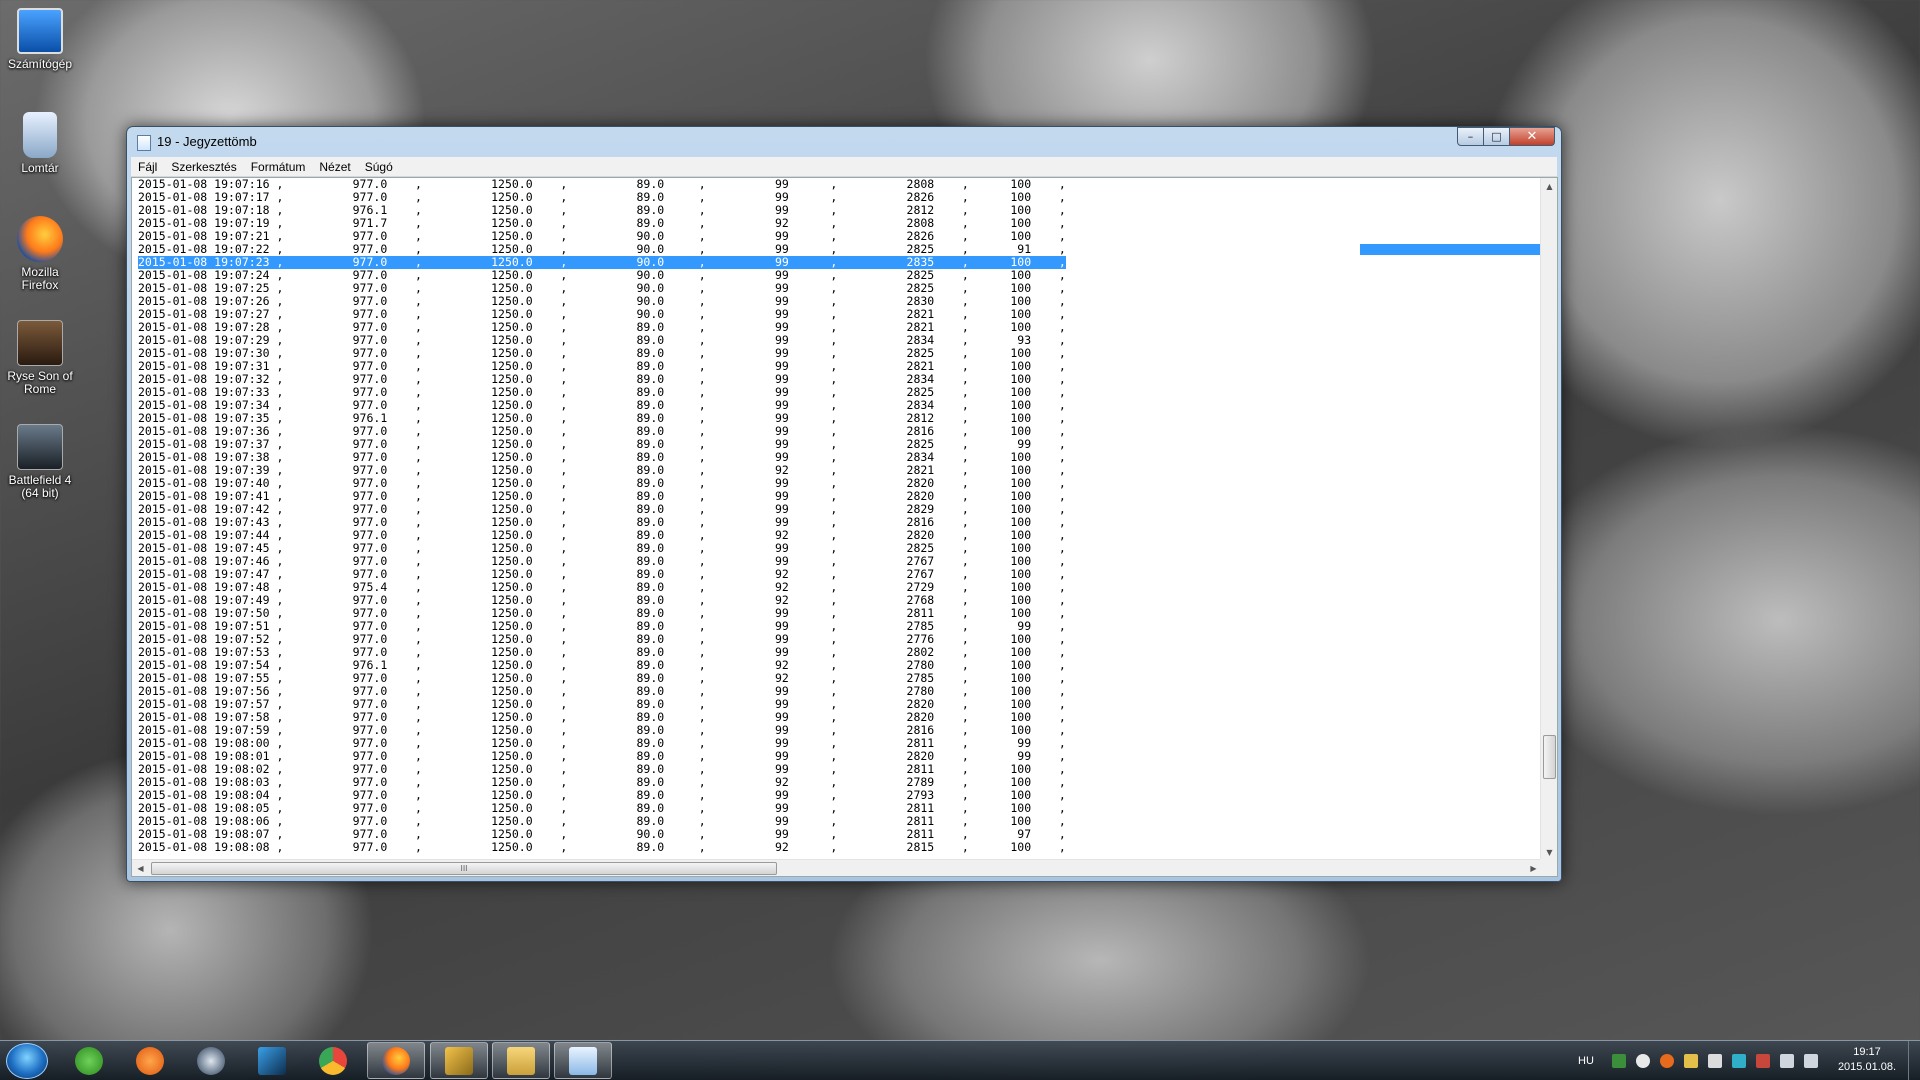  I want to click on taskbar-utorrent, so click(89, 1060).